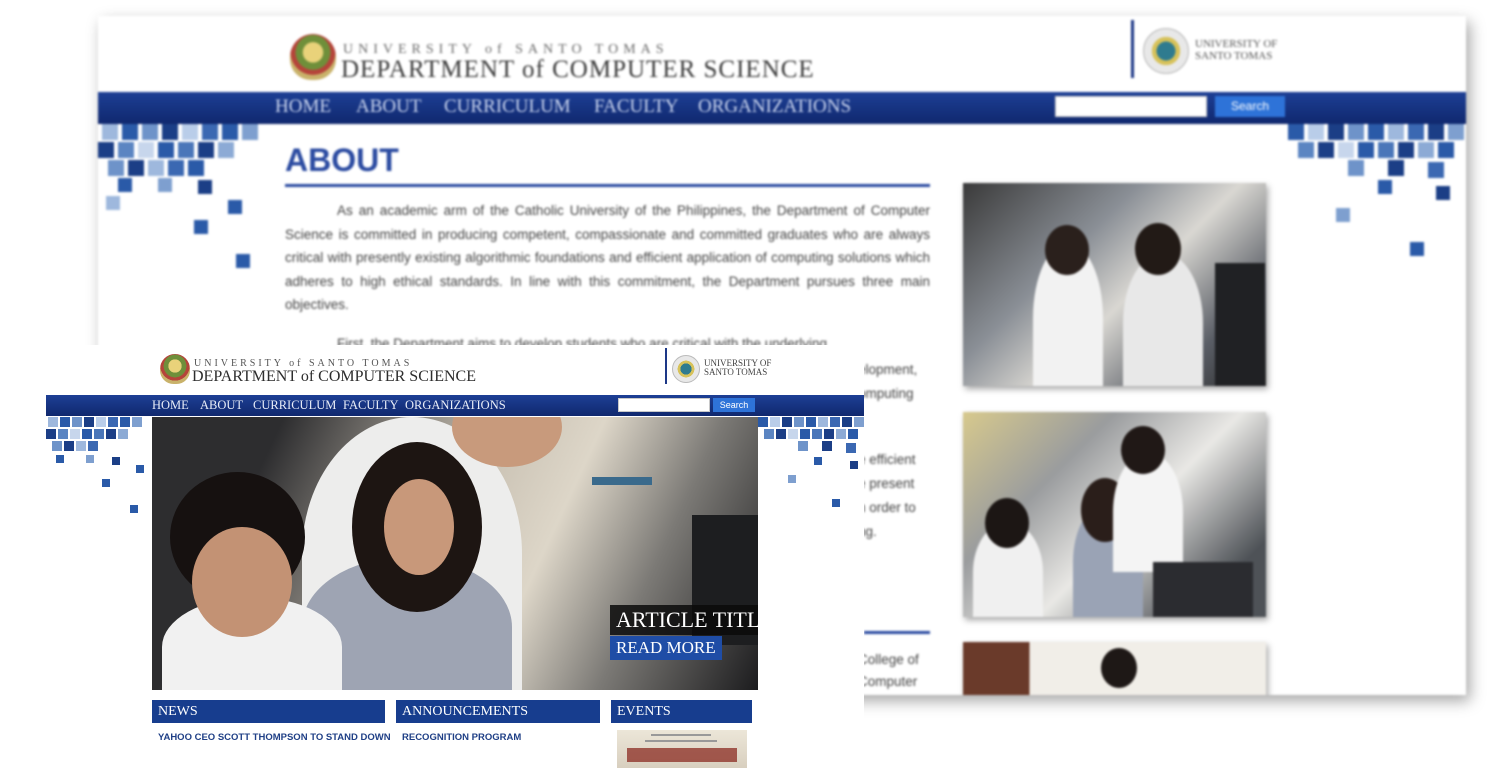 The height and width of the screenshot is (768, 1500). What do you see at coordinates (888, 659) in the screenshot?
I see `text-fragment: College of` at bounding box center [888, 659].